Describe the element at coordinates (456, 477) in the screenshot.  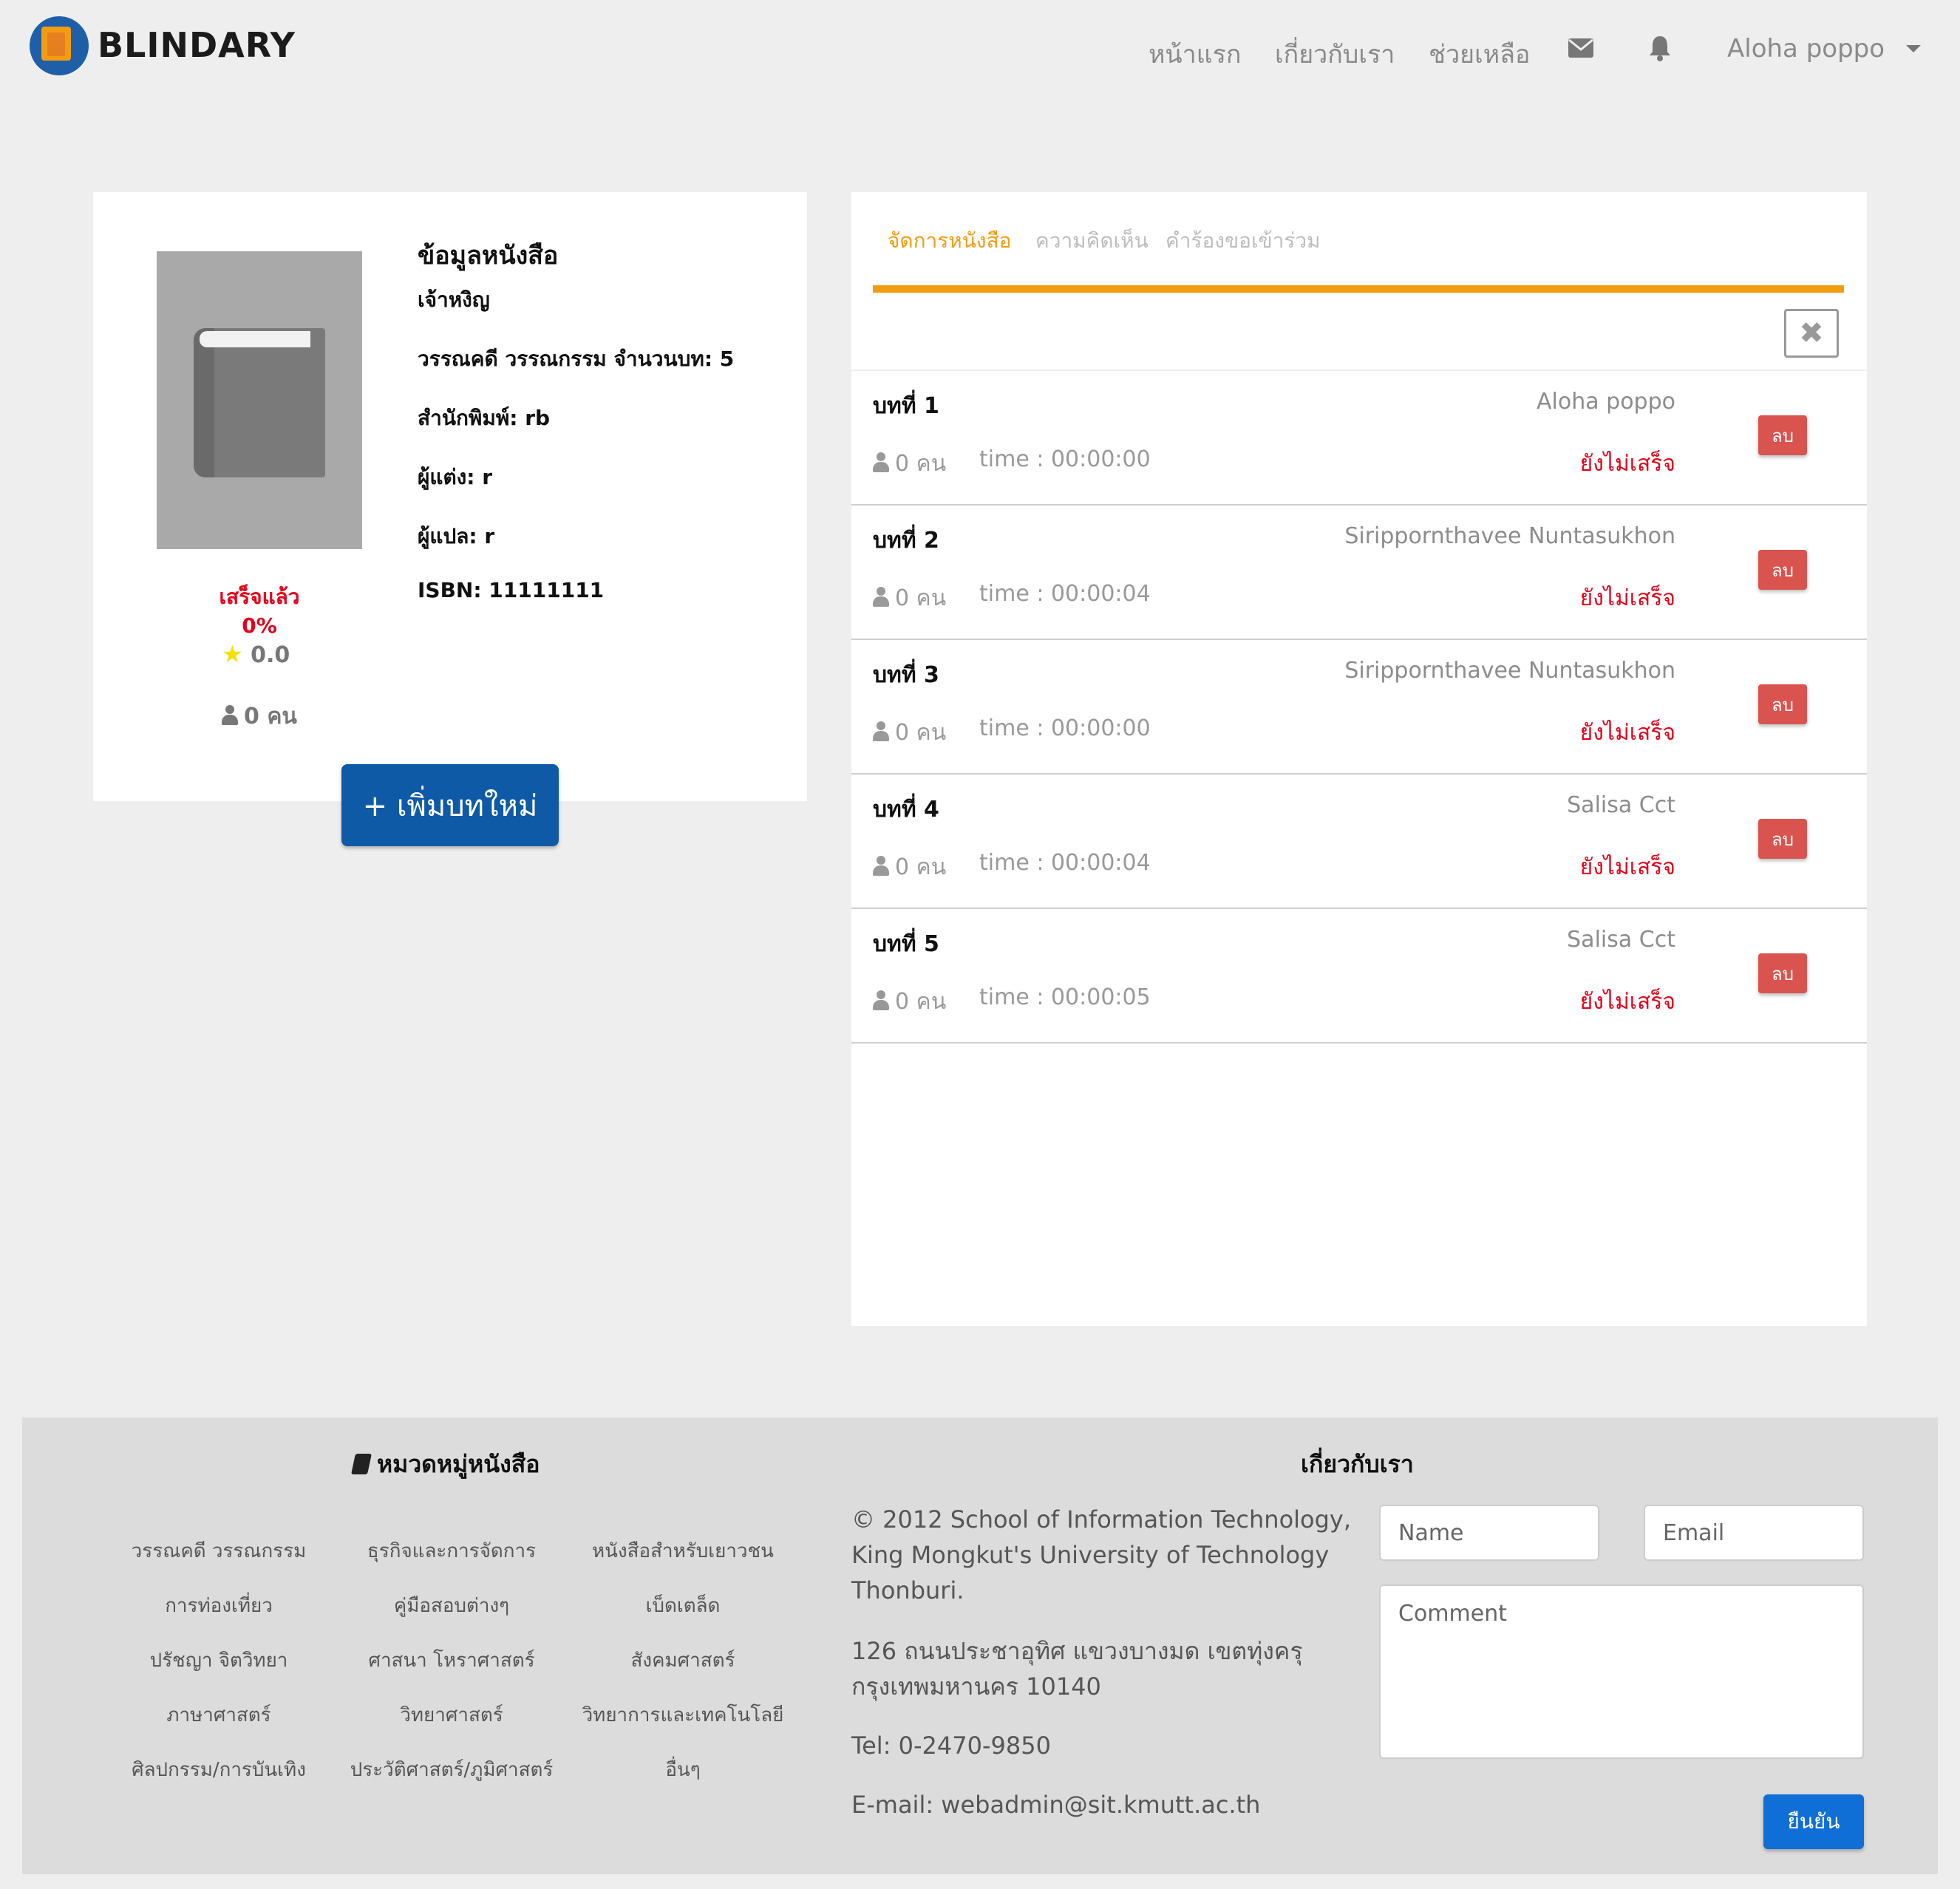
I see `book-author: ผู้แต่ง: r` at that location.